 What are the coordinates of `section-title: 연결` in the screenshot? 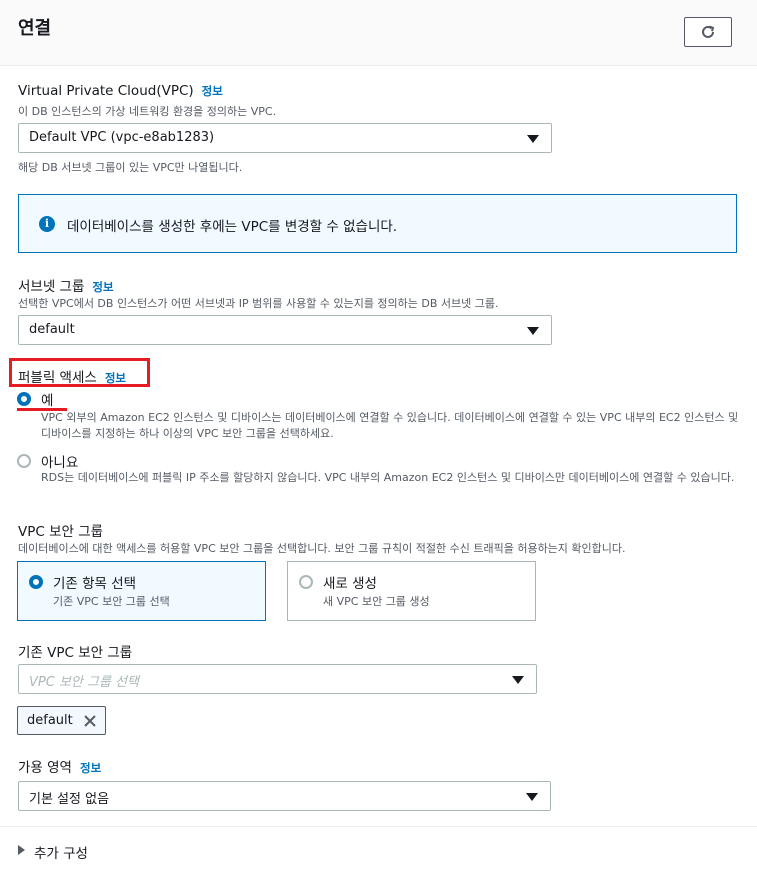 It's located at (35, 28).